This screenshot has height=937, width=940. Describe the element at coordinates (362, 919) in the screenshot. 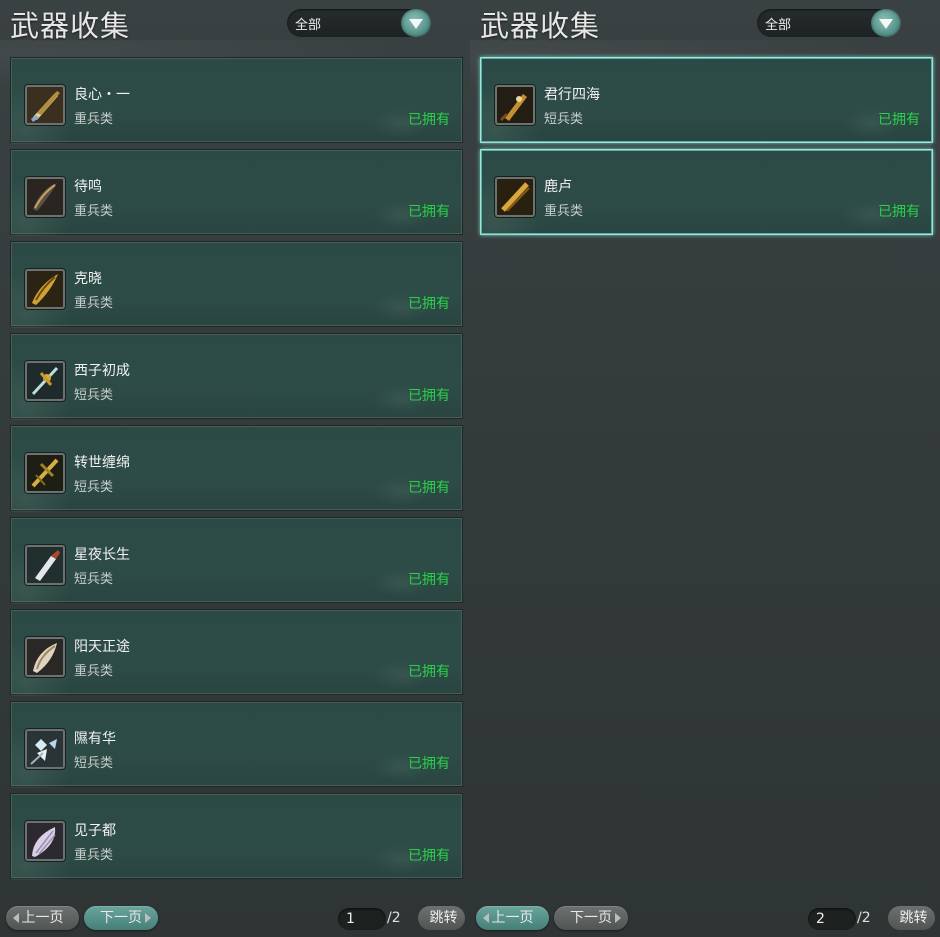

I see `page-number-input: 1` at that location.